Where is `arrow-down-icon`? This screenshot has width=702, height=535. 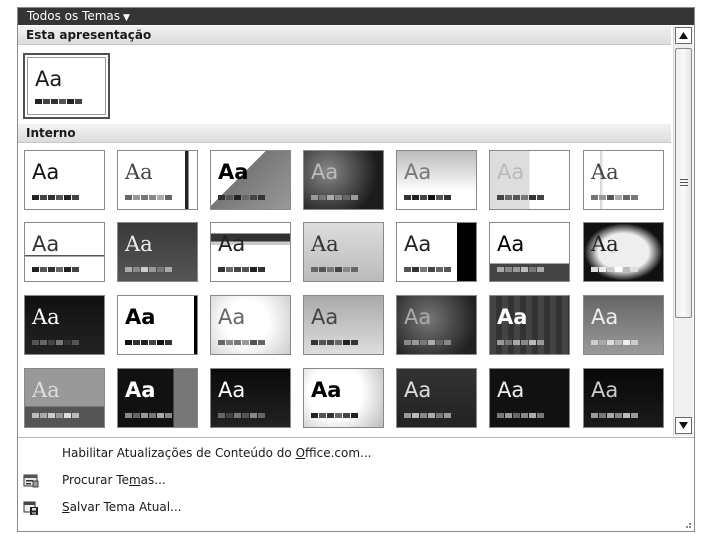 arrow-down-icon is located at coordinates (683, 425).